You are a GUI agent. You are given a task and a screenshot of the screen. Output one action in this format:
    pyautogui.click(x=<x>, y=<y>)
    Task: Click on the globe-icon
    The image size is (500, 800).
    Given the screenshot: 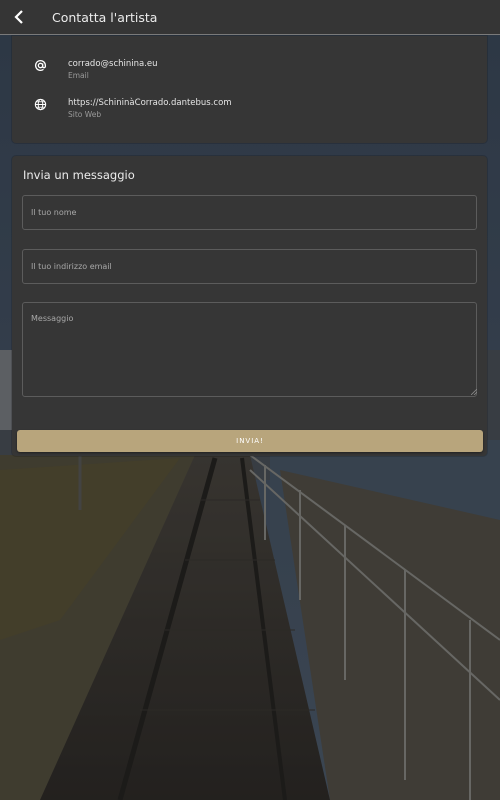 What is the action you would take?
    pyautogui.click(x=40, y=104)
    